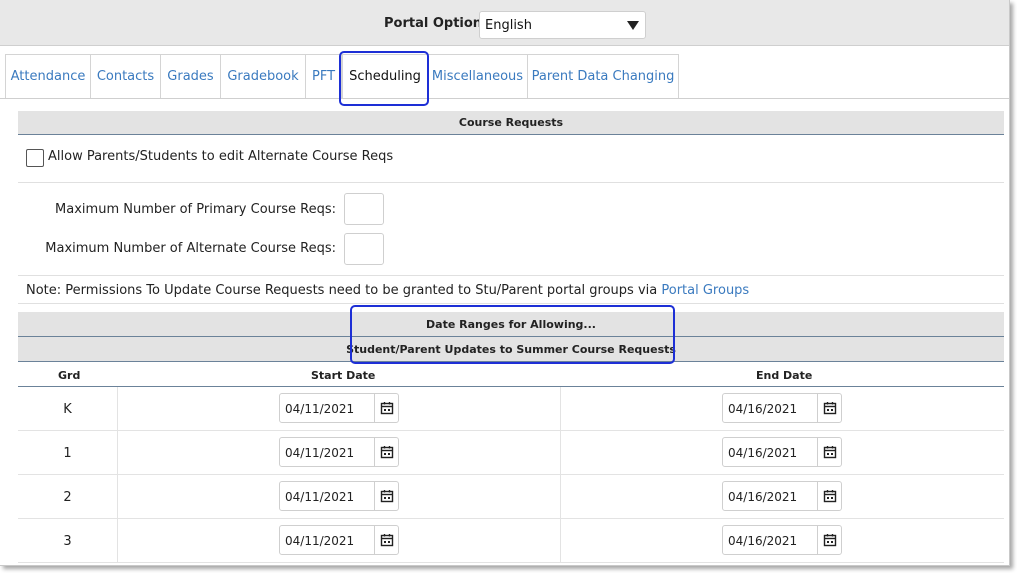 This screenshot has width=1017, height=573. Describe the element at coordinates (477, 76) in the screenshot. I see `tab-miscellaneous: Miscellaneous` at that location.